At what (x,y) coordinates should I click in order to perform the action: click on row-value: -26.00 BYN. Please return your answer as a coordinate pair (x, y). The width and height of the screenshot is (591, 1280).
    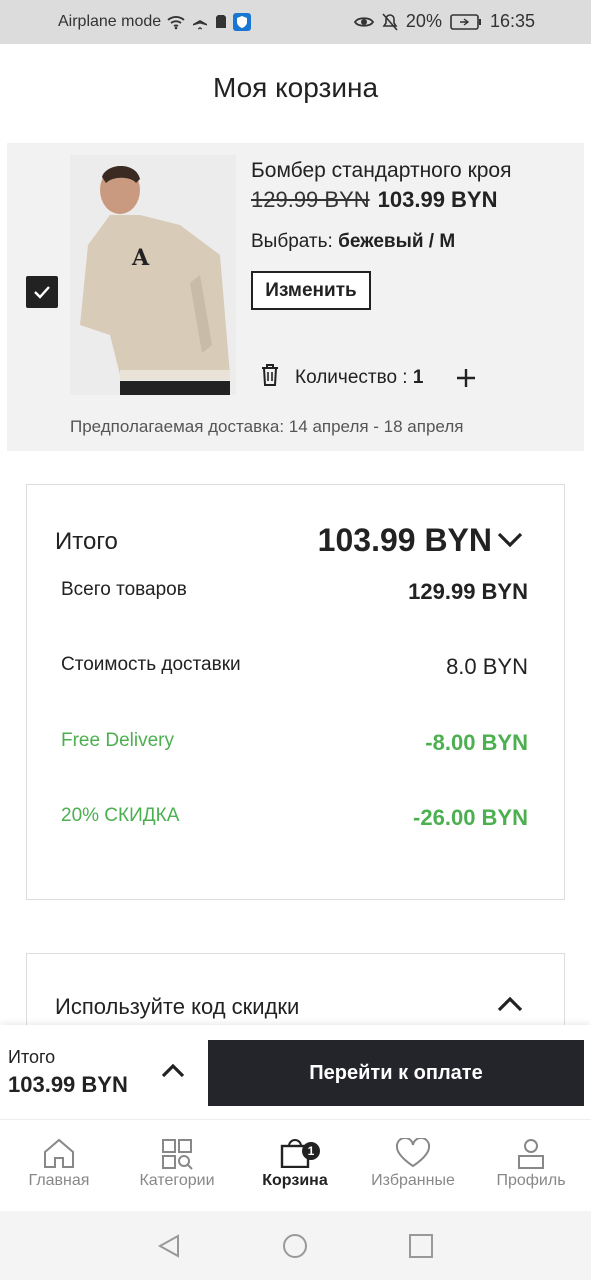
    Looking at the image, I should click on (470, 817).